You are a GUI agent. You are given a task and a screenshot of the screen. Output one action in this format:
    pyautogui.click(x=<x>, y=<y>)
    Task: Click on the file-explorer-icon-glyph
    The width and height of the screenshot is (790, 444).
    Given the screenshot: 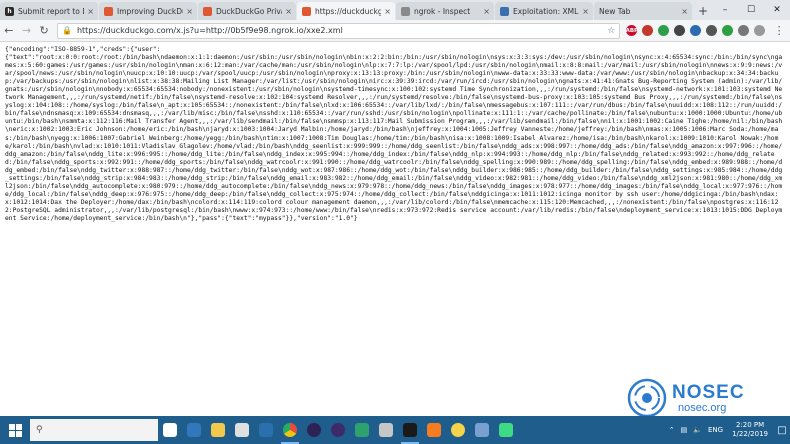 What is the action you would take?
    pyautogui.click(x=218, y=430)
    